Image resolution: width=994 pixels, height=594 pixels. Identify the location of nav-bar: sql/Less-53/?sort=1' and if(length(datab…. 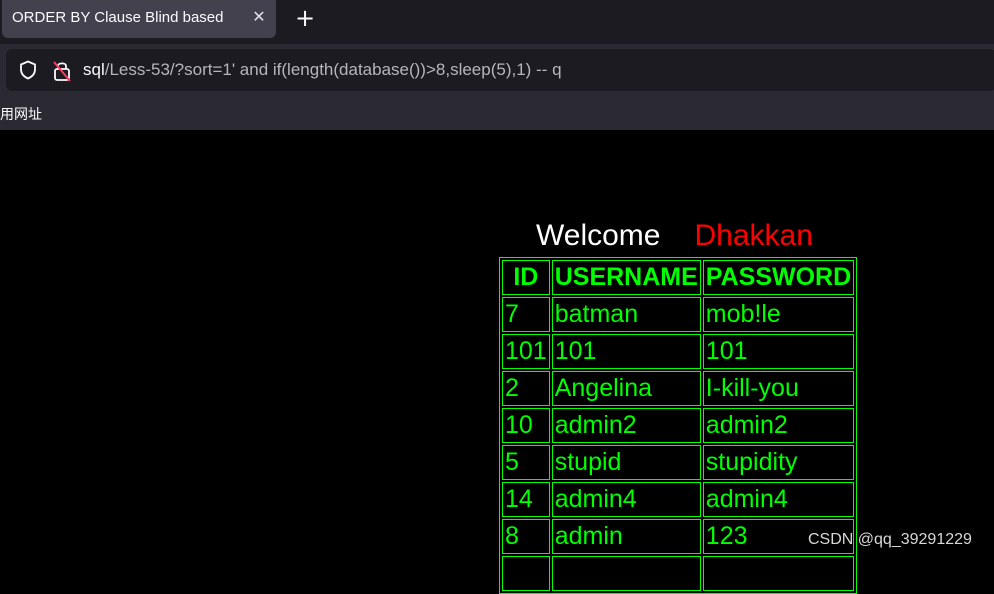
(497, 71).